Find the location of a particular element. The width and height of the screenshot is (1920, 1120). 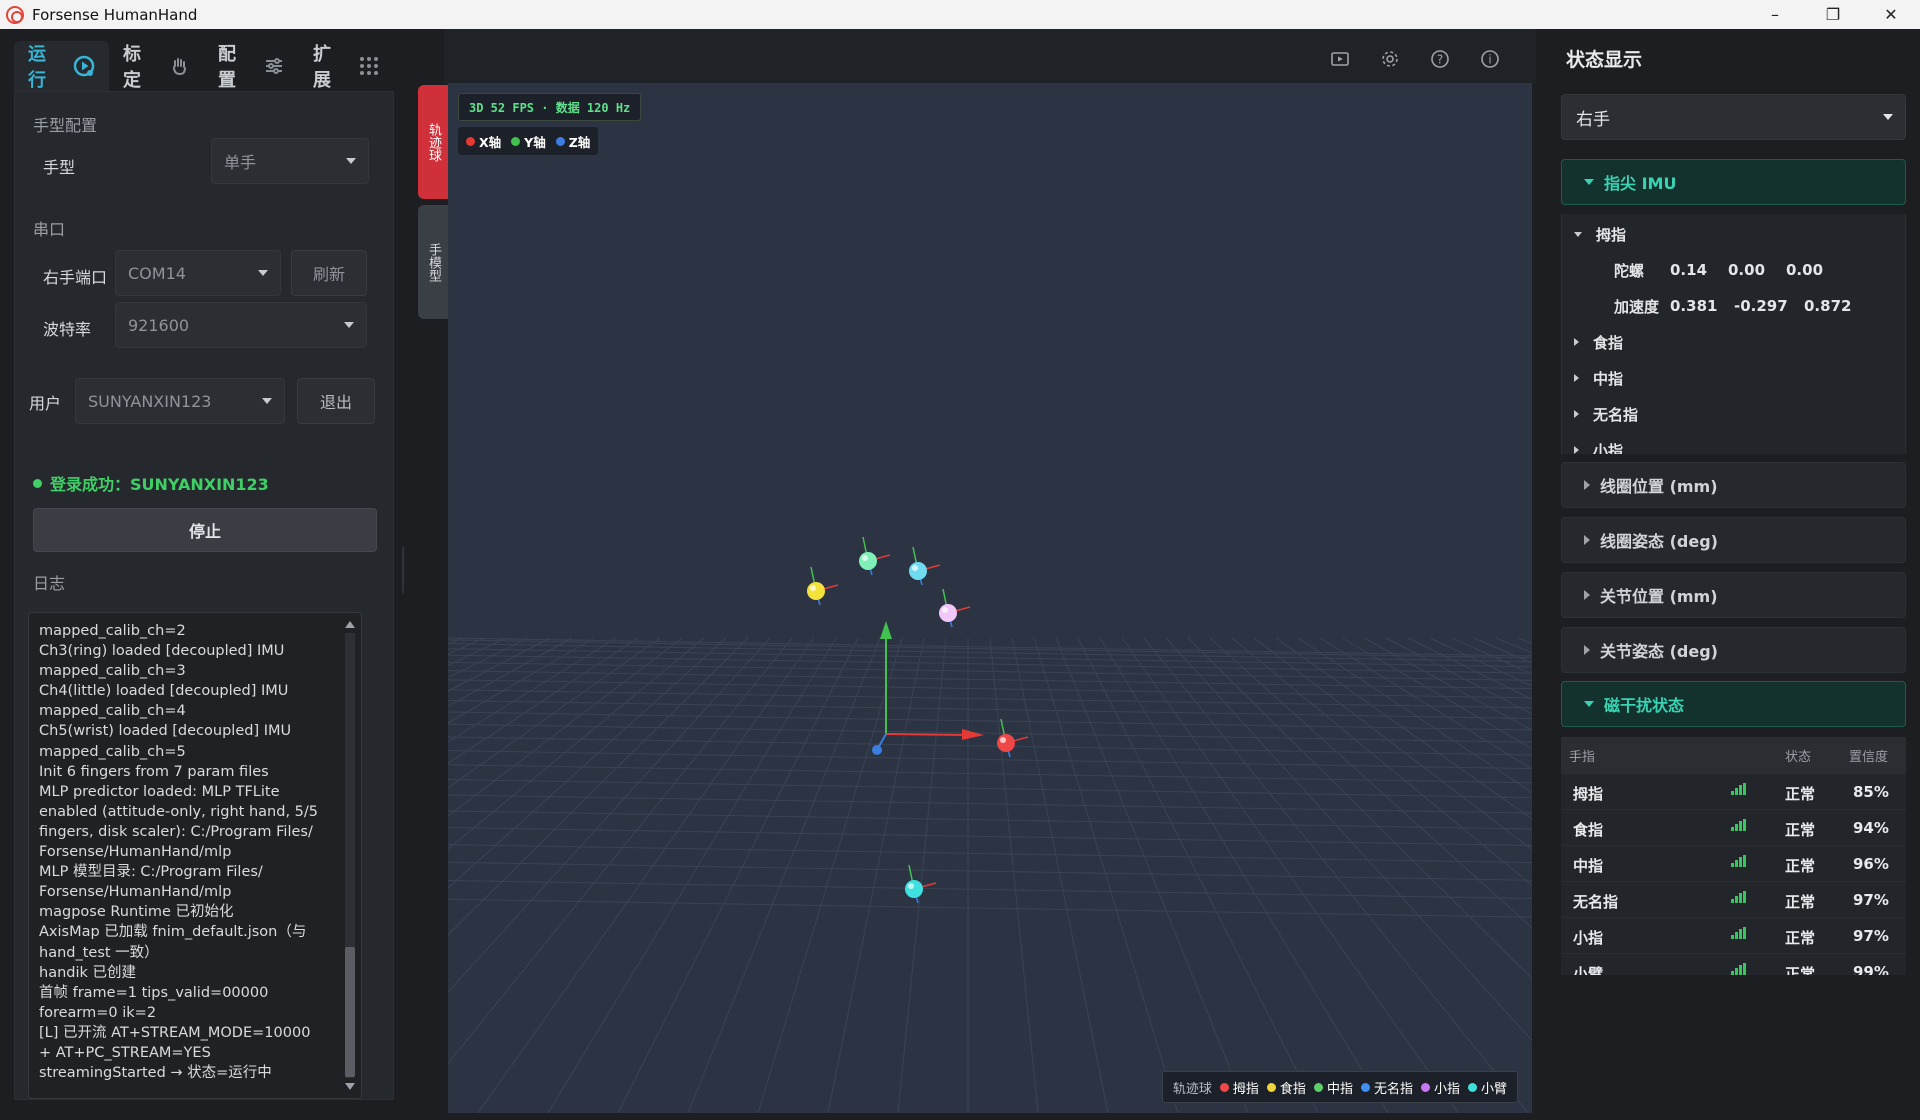

accel-label: 加速度 is located at coordinates (1637, 306).